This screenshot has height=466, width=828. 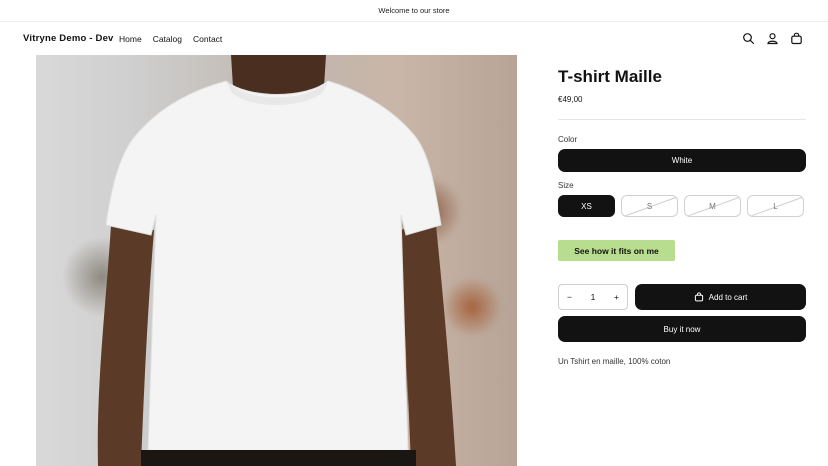 I want to click on size-s-label: S, so click(x=649, y=206).